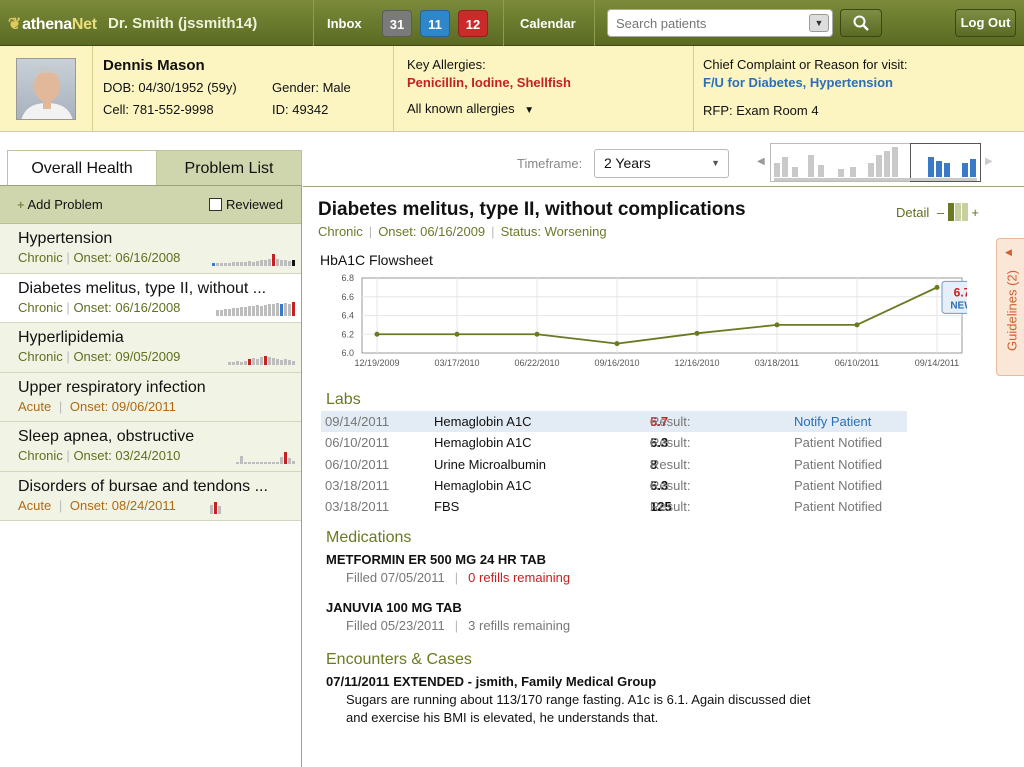 The image size is (1024, 767). What do you see at coordinates (798, 82) in the screenshot?
I see `chief-complaint: F/U for Diabetes, Hypertension` at bounding box center [798, 82].